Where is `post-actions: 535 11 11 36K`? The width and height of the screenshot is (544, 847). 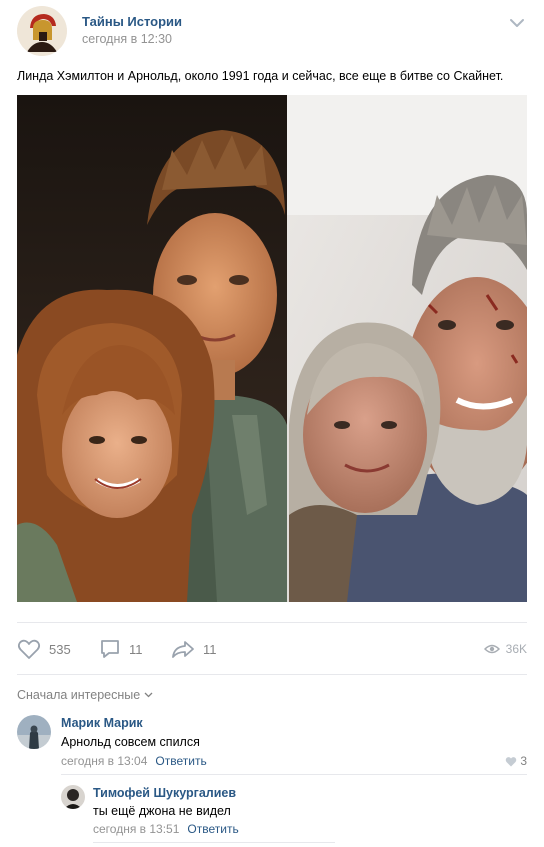 post-actions: 535 11 11 36K is located at coordinates (272, 649).